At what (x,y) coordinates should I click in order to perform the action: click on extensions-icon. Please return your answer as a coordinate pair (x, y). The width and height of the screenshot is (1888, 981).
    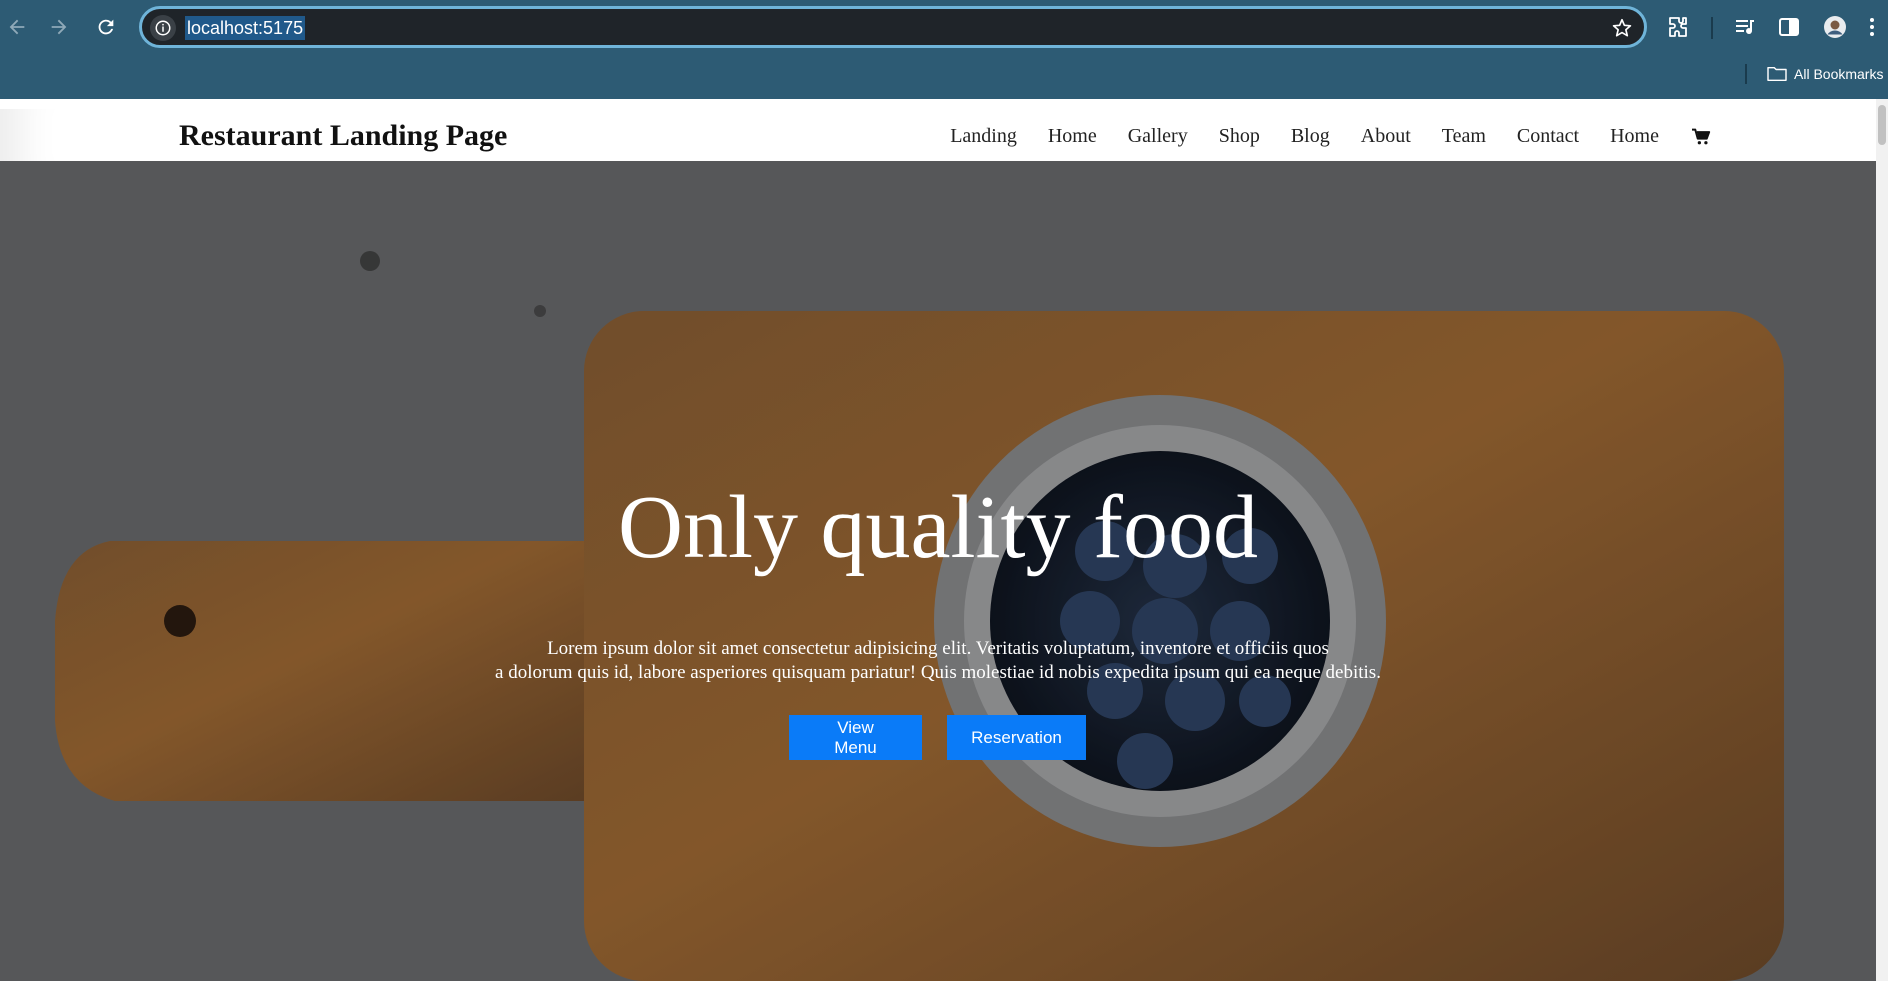
    Looking at the image, I should click on (1678, 27).